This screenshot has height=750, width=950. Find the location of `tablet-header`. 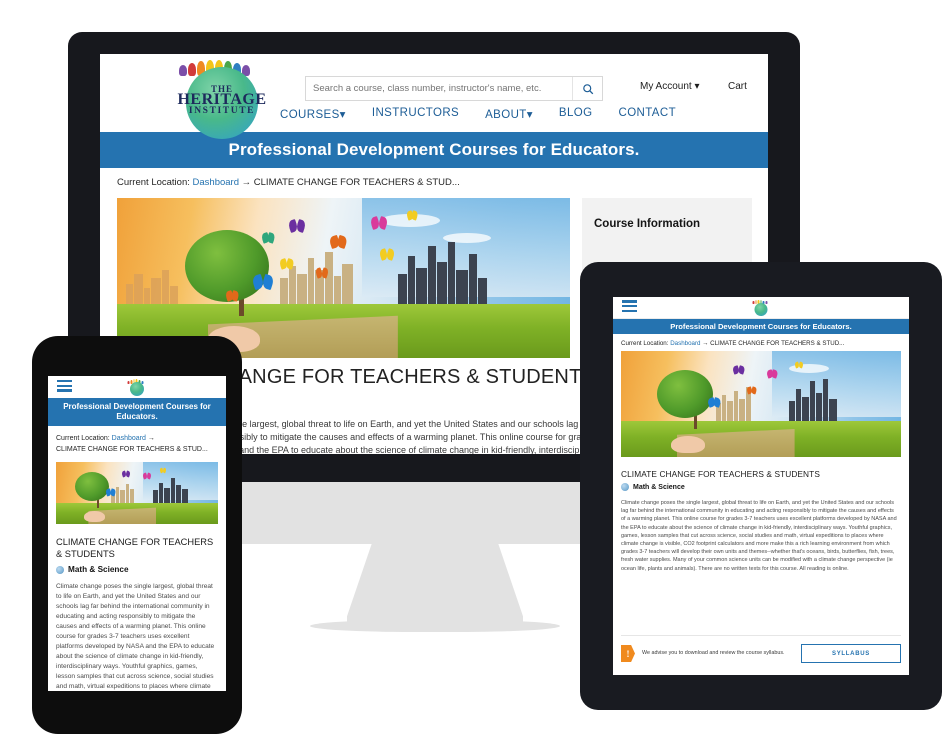

tablet-header is located at coordinates (761, 308).